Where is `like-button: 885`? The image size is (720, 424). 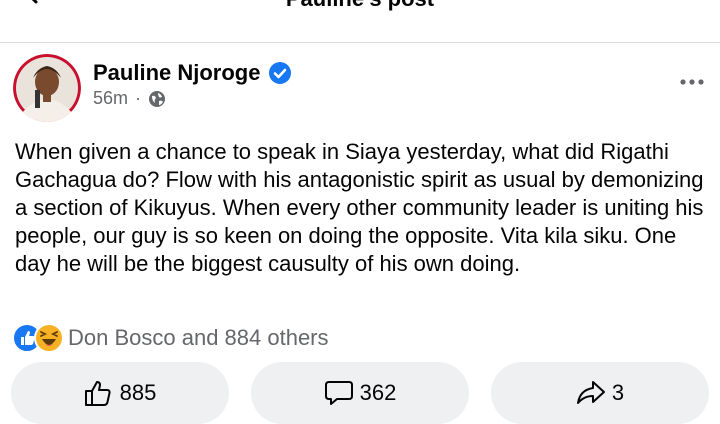 like-button: 885 is located at coordinates (120, 393).